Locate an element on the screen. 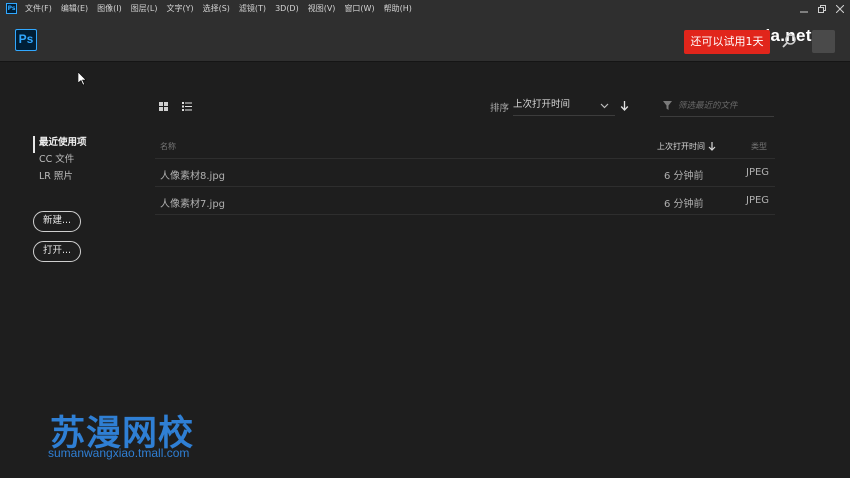 The height and width of the screenshot is (478, 850). menu-image: 图像(I) is located at coordinates (109, 8).